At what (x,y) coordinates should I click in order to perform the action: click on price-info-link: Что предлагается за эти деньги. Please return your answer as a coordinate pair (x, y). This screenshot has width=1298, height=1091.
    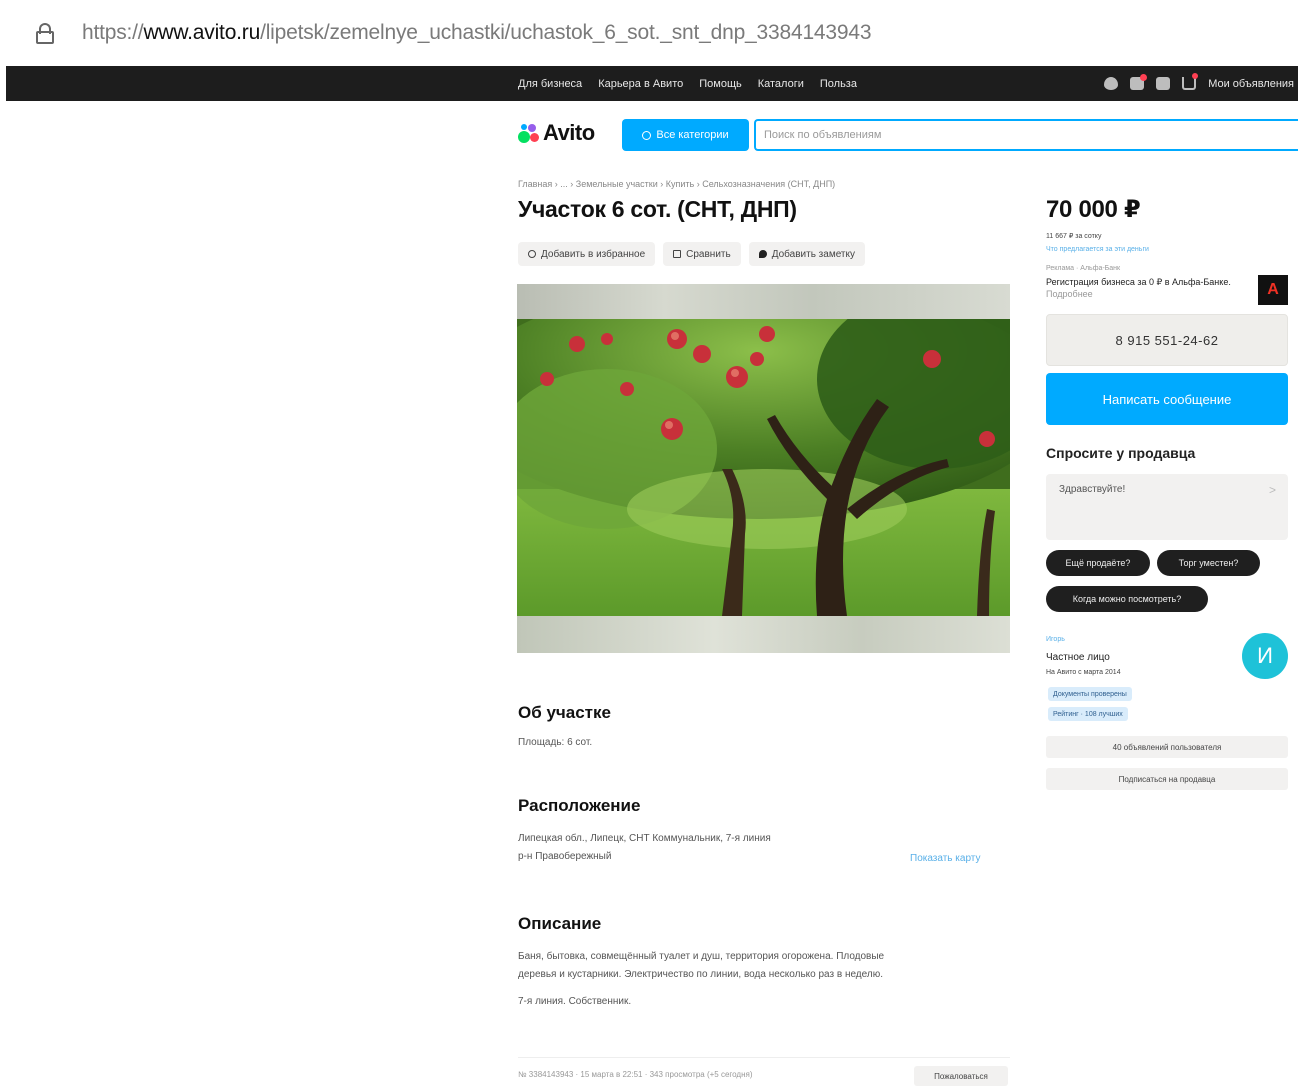
    Looking at the image, I should click on (1097, 249).